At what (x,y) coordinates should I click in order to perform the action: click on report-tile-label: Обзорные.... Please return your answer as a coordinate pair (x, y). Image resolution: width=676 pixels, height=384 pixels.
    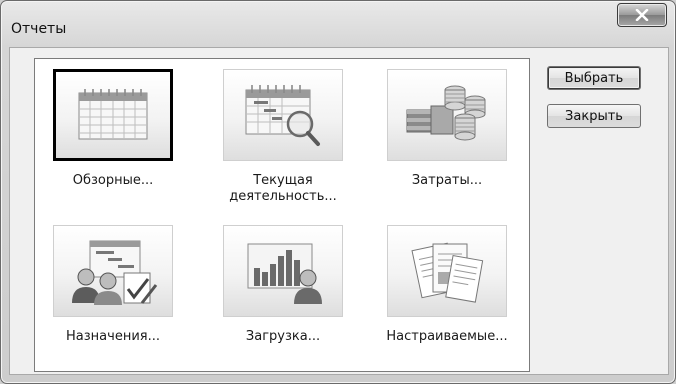
    Looking at the image, I should click on (113, 180).